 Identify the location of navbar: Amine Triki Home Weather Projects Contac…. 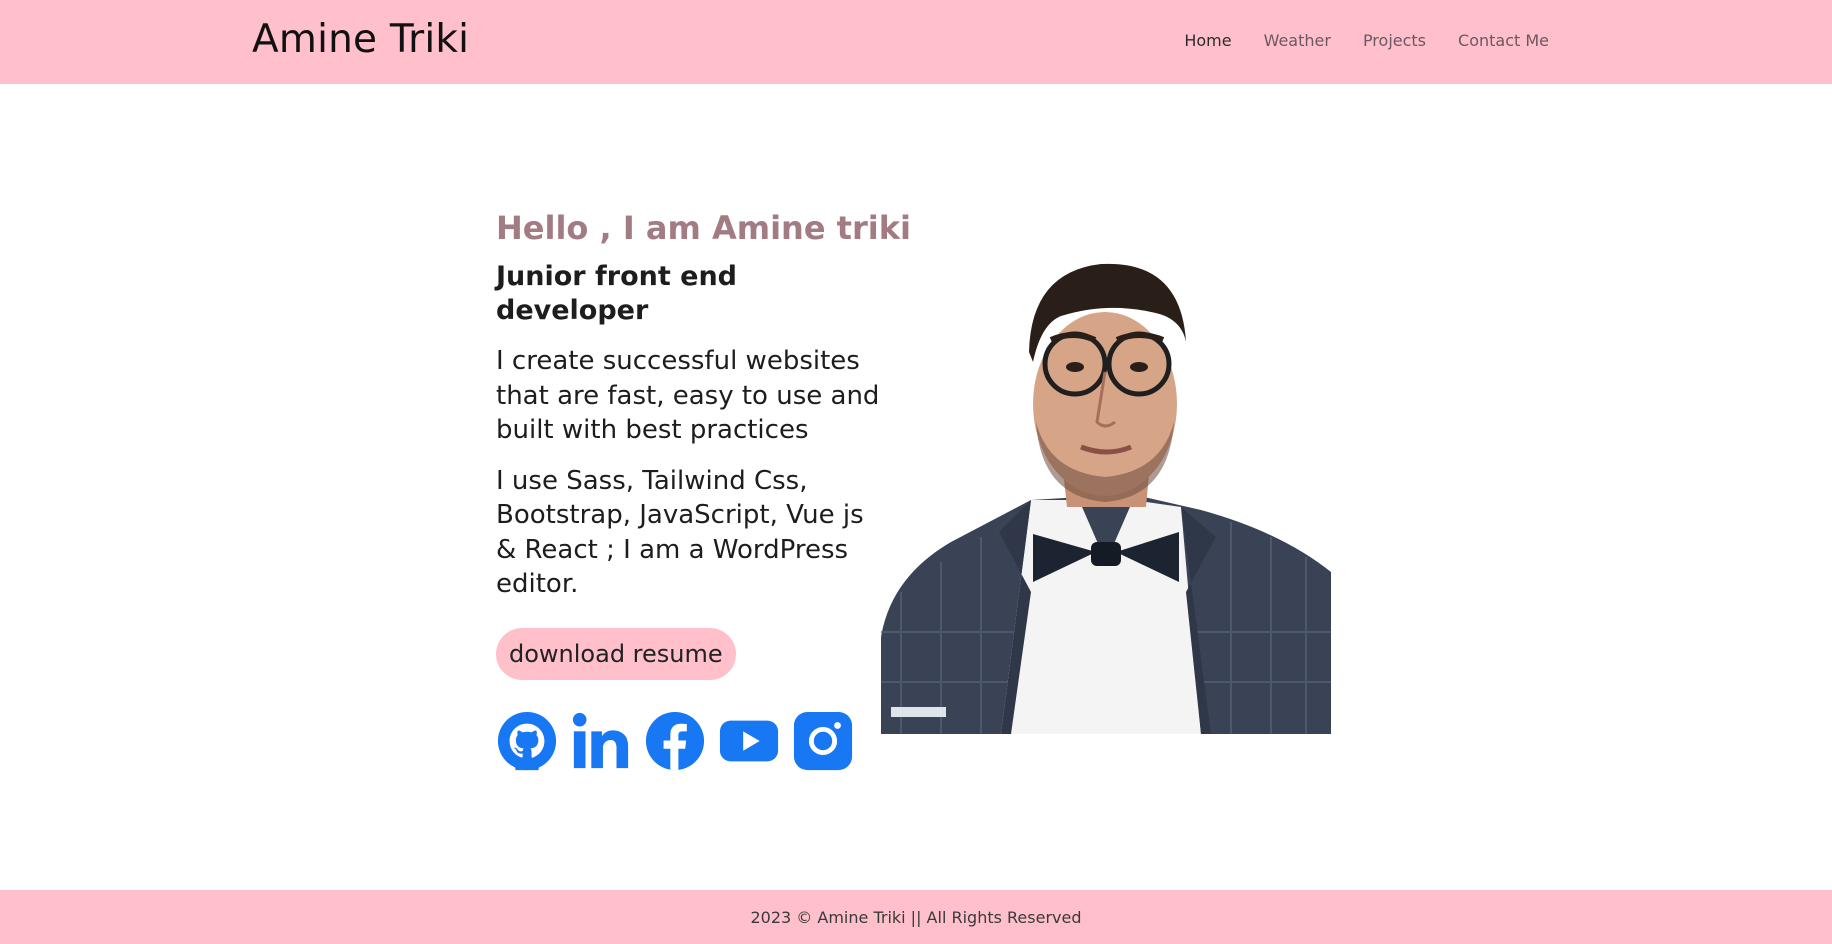
(916, 42).